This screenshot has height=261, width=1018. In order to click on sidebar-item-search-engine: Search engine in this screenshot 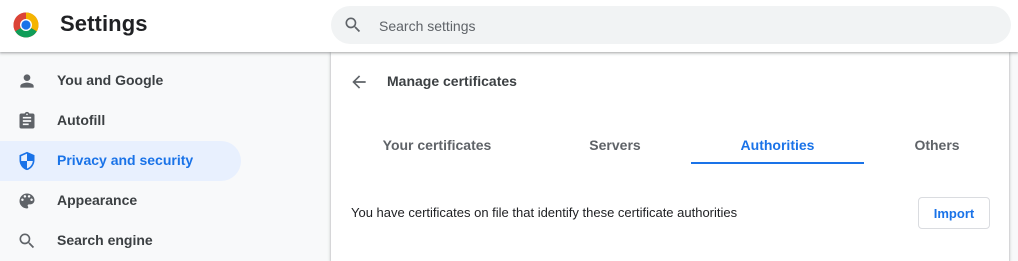, I will do `click(120, 241)`.